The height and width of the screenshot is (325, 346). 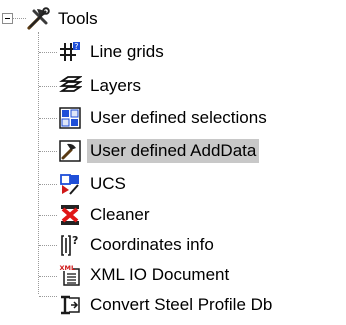 I want to click on tools-icon, so click(x=38, y=19).